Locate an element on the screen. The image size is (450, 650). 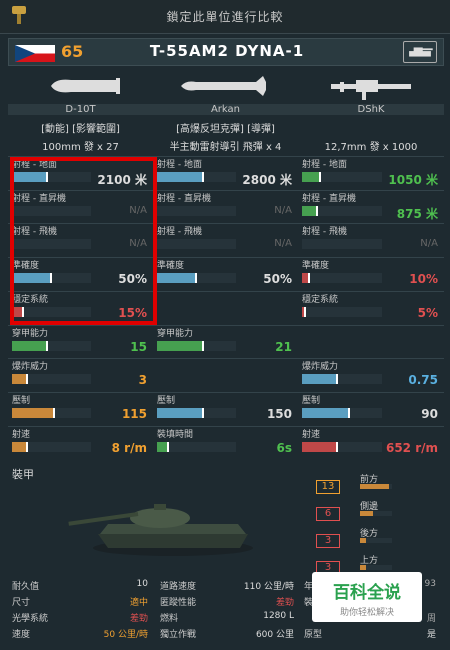
vehicle-header: 65 T-55AM2 DYNA-1 is located at coordinates (226, 52).